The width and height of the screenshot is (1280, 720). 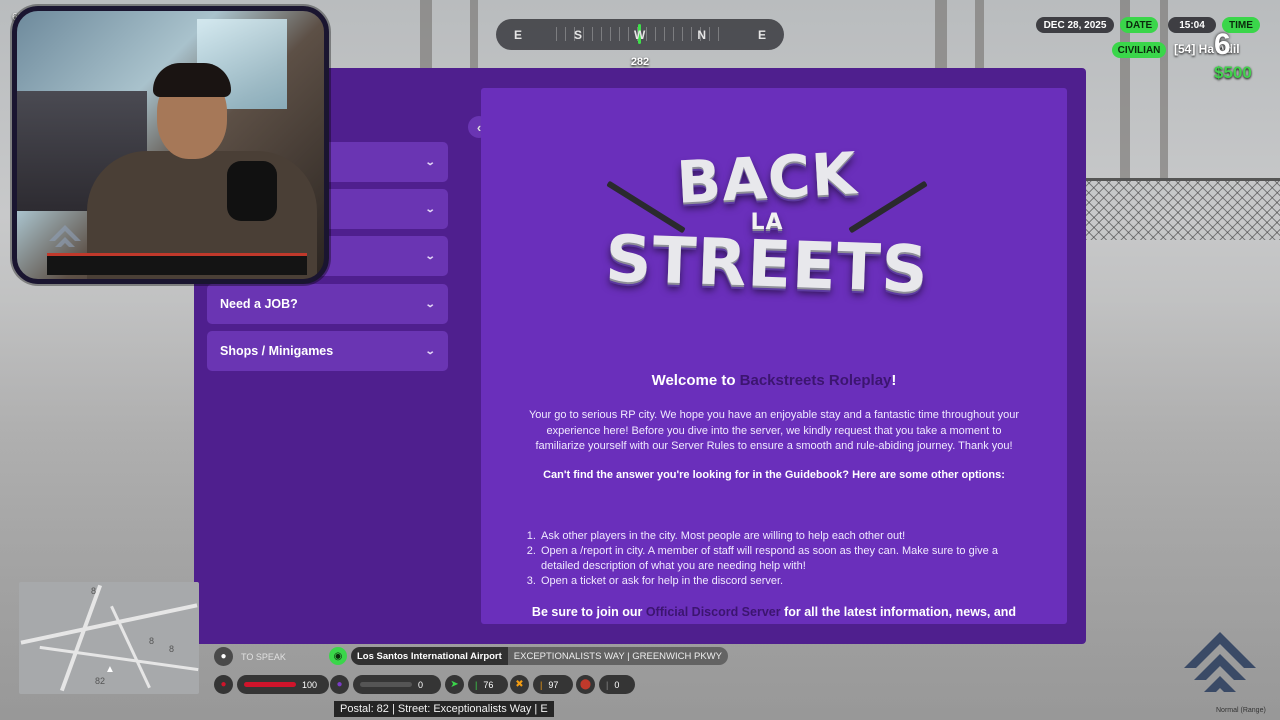 I want to click on stamina-stat: ➤ | 76, so click(x=476, y=684).